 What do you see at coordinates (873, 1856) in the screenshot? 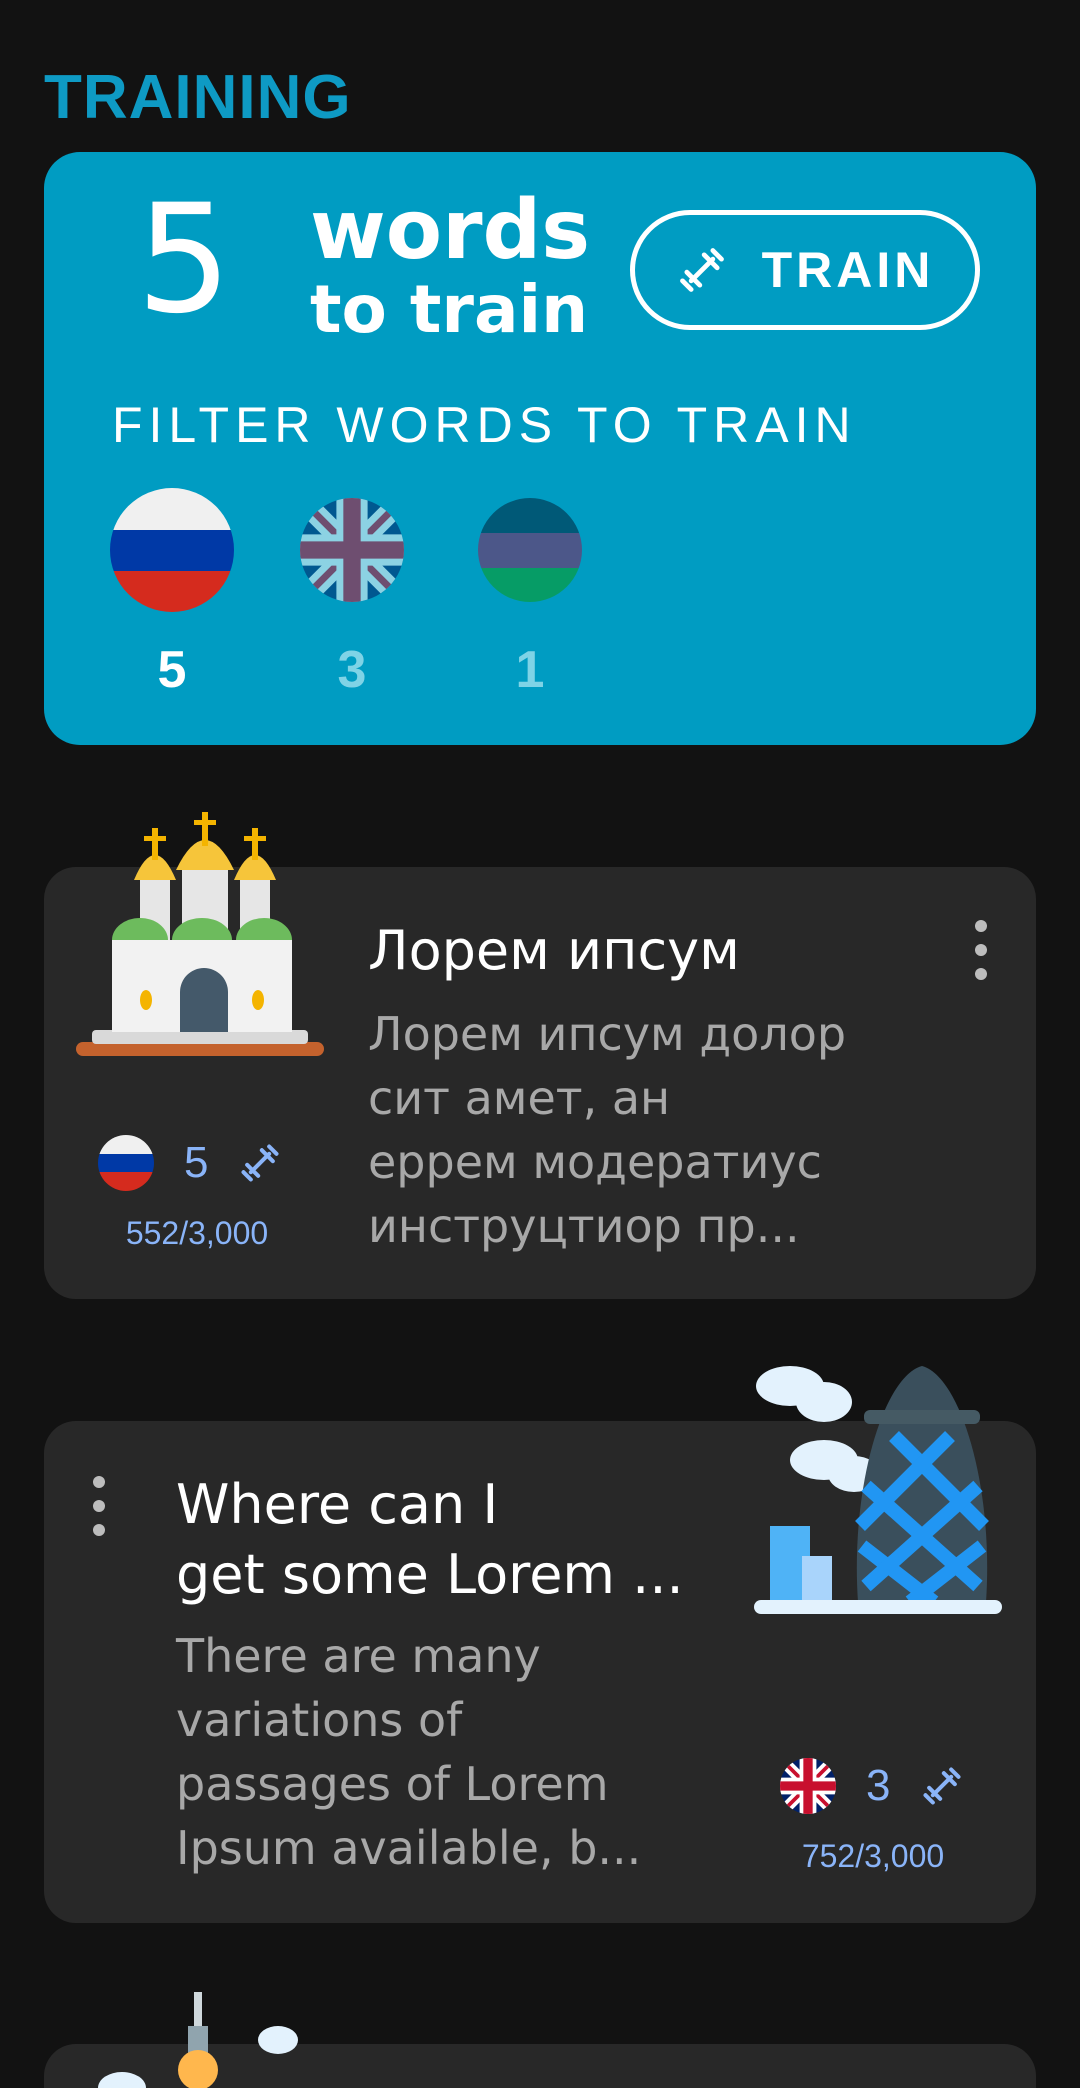
I see `book-progress: 752/3,000` at bounding box center [873, 1856].